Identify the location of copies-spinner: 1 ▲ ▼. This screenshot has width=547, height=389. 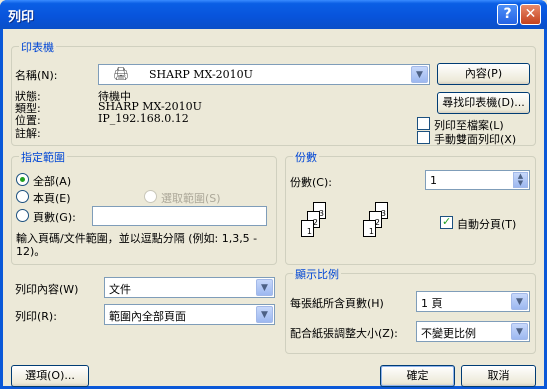
(477, 180).